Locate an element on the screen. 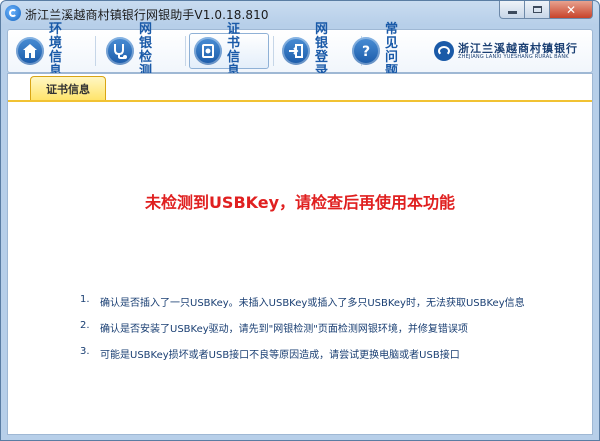  tab-certificate-info: 证书信息 is located at coordinates (68, 88).